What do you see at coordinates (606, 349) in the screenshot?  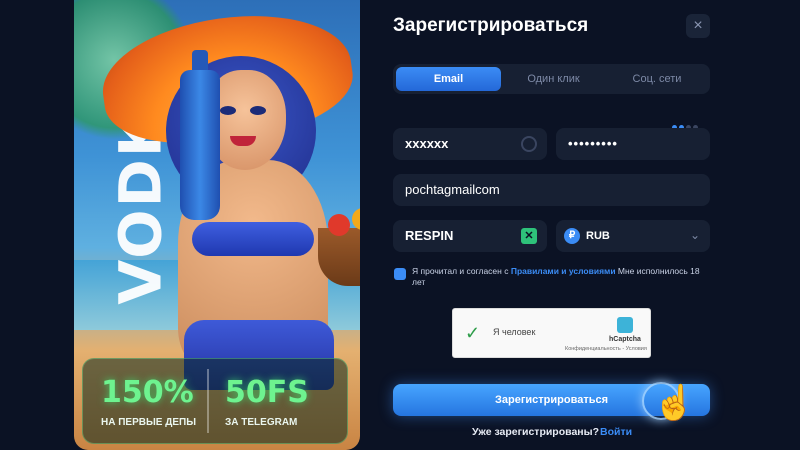 I see `hcaptcha-privacy-terms: Конфиденциальность - Условия` at bounding box center [606, 349].